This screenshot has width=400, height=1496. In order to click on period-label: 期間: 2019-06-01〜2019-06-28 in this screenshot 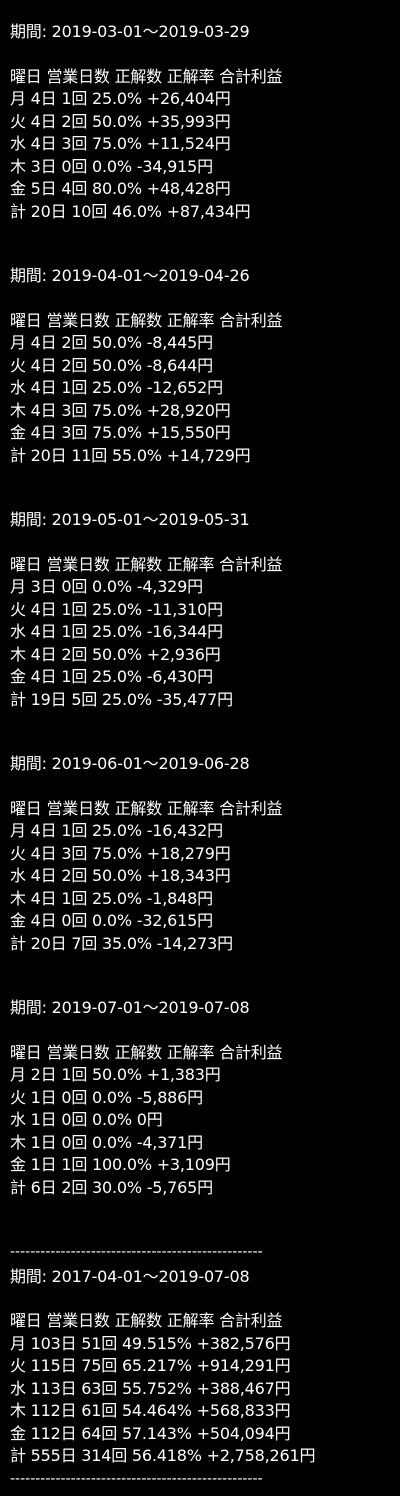, I will do `click(130, 763)`.